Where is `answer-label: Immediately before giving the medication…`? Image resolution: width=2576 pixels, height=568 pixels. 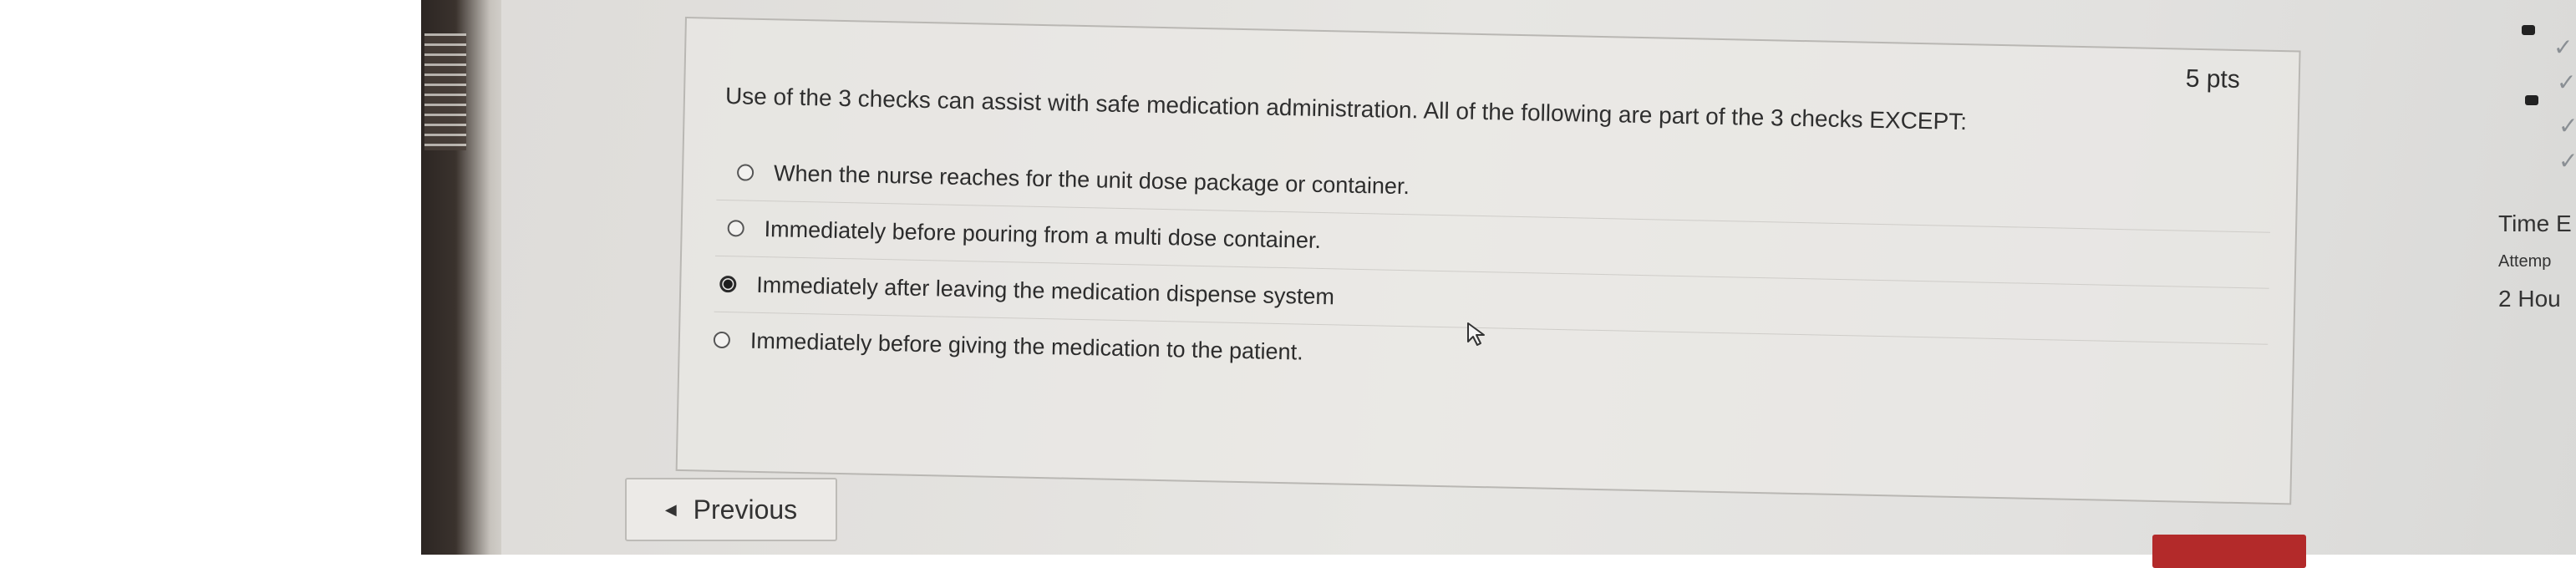
answer-label: Immediately before giving the medication… is located at coordinates (1026, 346).